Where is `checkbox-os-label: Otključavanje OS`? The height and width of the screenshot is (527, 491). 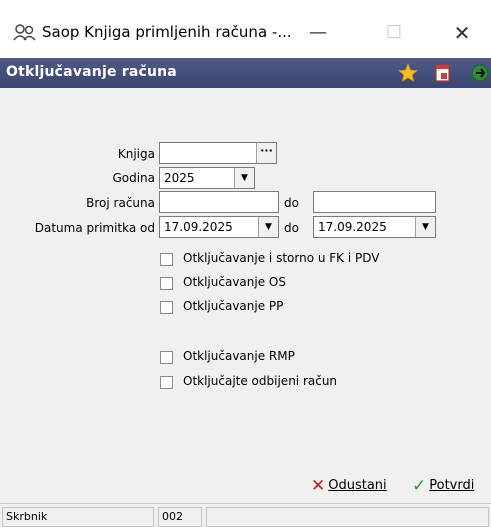 checkbox-os-label: Otključavanje OS is located at coordinates (234, 282).